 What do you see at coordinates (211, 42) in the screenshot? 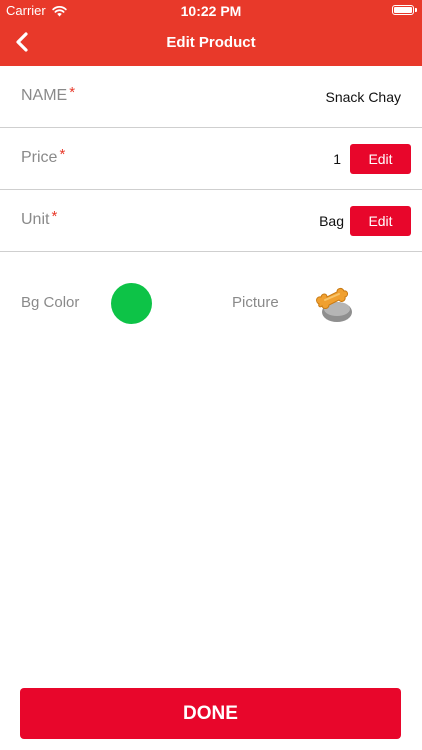
I see `page-title: Edit Product` at bounding box center [211, 42].